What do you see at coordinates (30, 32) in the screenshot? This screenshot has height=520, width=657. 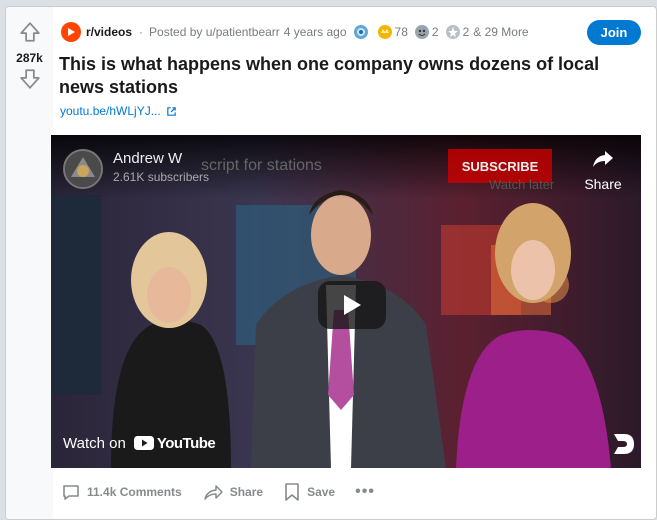 I see `upvote-arrow-icon` at bounding box center [30, 32].